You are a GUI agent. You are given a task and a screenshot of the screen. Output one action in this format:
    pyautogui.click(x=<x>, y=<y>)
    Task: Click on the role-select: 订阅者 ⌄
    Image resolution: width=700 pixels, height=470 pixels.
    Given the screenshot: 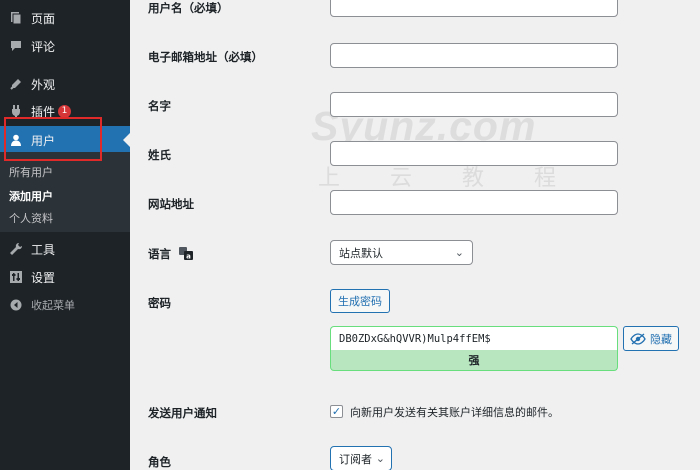 What is the action you would take?
    pyautogui.click(x=361, y=458)
    